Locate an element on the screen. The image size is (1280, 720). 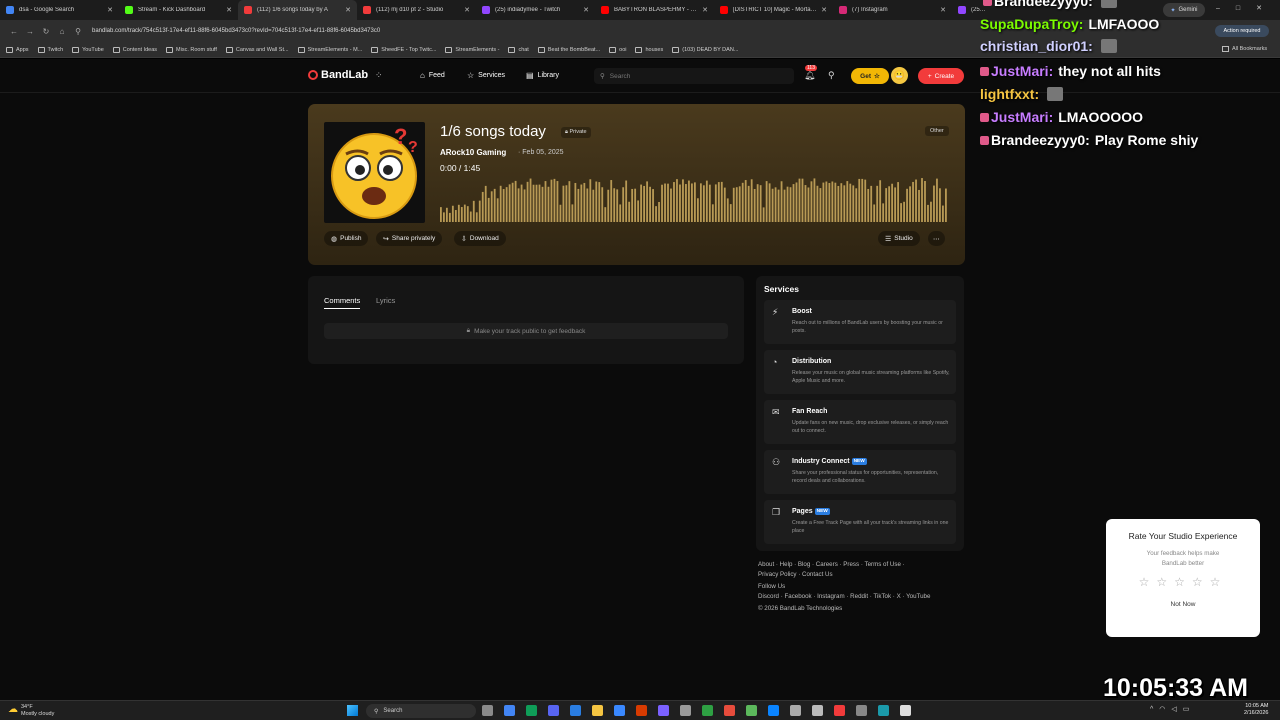
notification-bell-icon: 🔔︎ is located at coordinates (809, 75).